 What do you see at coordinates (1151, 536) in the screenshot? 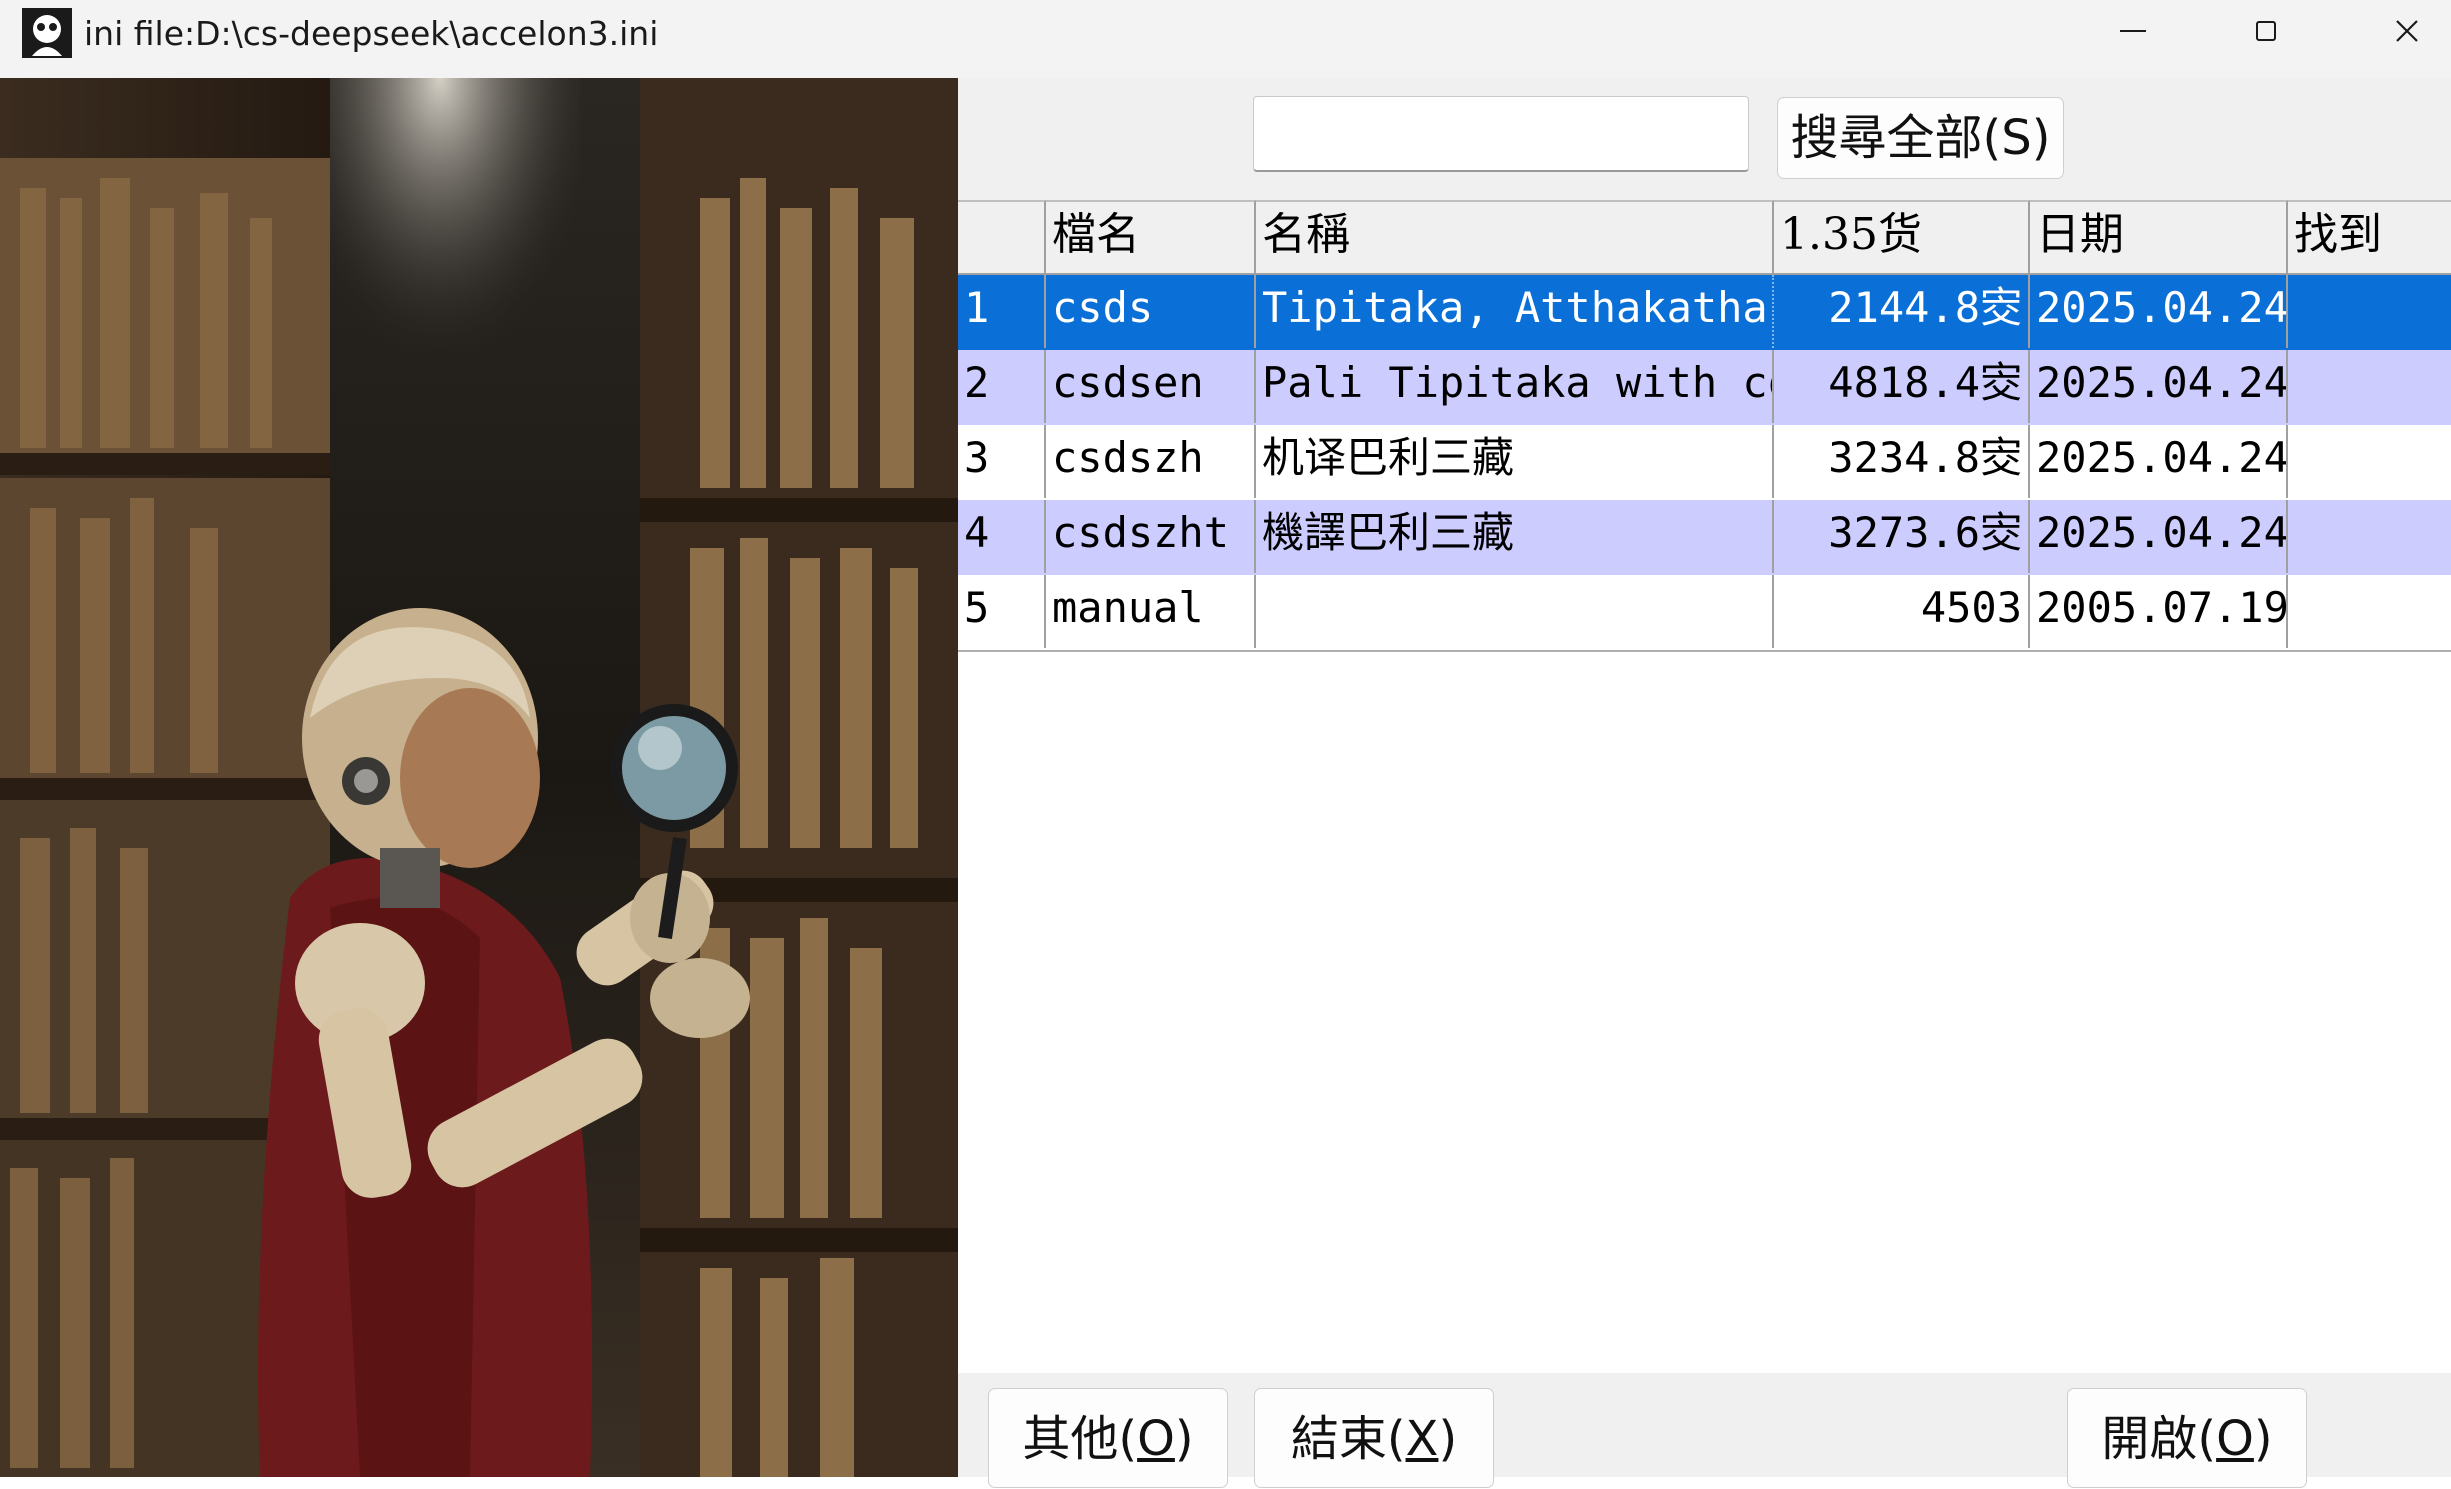
I see `row-file: csdszht` at bounding box center [1151, 536].